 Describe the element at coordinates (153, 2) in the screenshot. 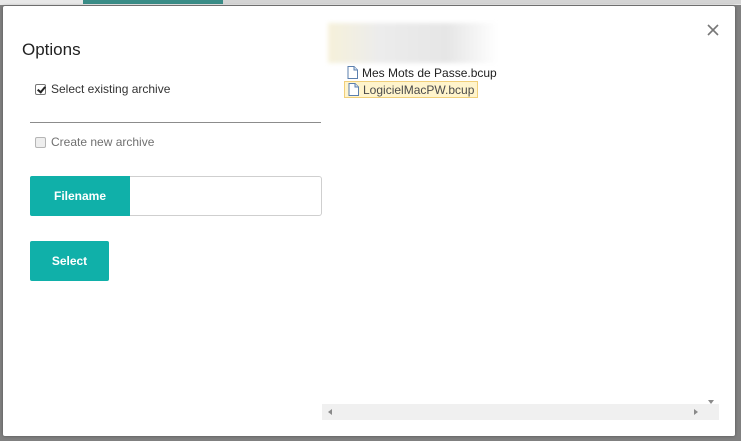

I see `active-tab-indicator` at that location.